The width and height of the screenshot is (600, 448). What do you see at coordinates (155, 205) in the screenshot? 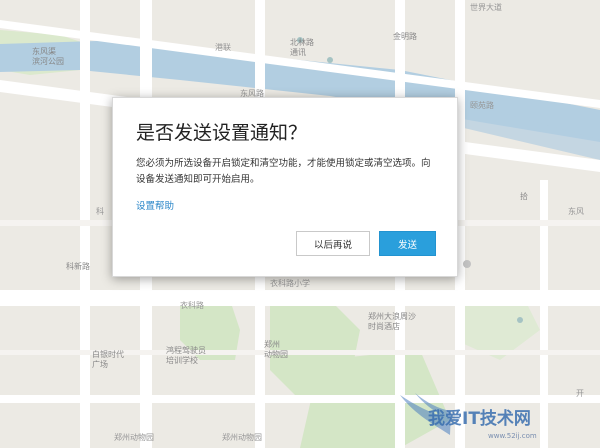
I see `setup-help-link: 设置帮助` at bounding box center [155, 205].